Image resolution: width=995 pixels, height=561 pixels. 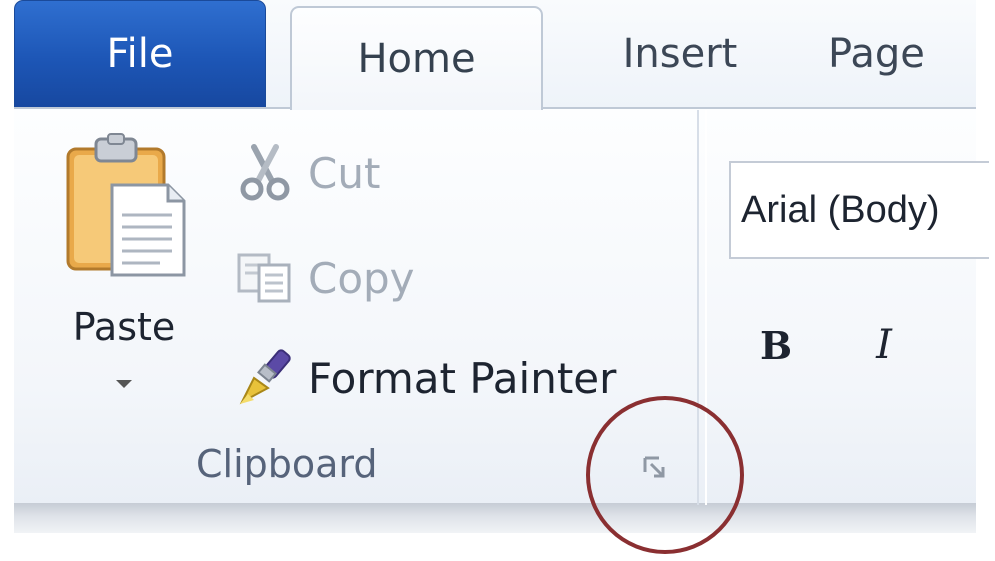 I want to click on italic-icon: I, so click(x=884, y=345).